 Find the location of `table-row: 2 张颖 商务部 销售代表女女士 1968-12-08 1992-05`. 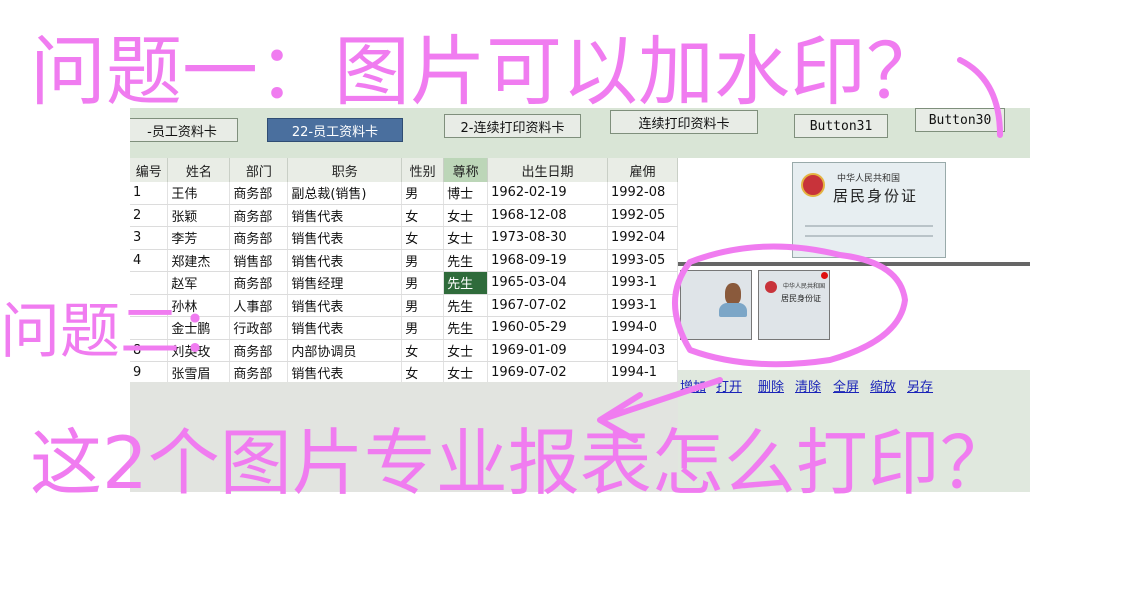

table-row: 2 张颖 商务部 销售代表女女士 1968-12-08 1992-05 is located at coordinates (404, 215).